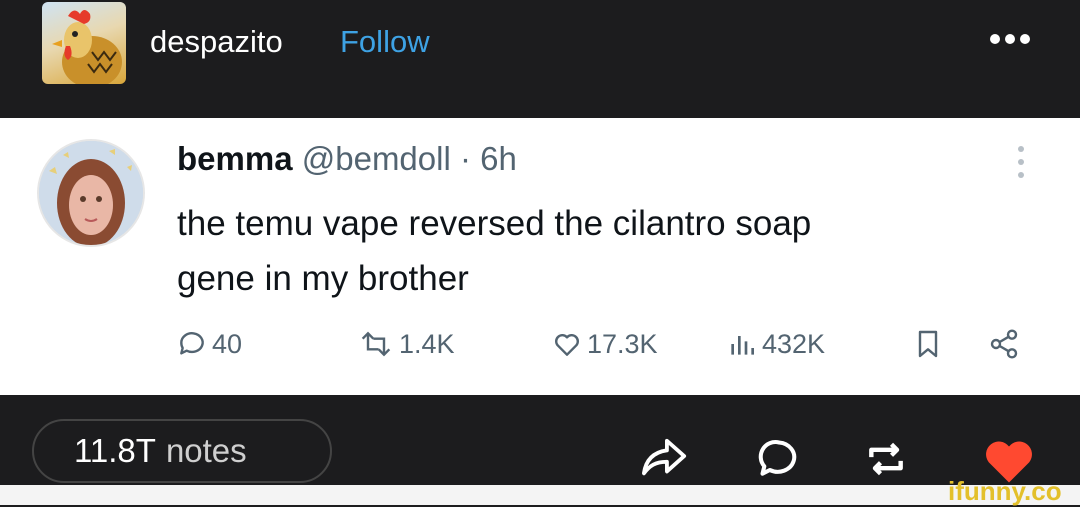 Image resolution: width=1080 pixels, height=507 pixels. I want to click on retweet-count: 1.4K, so click(427, 343).